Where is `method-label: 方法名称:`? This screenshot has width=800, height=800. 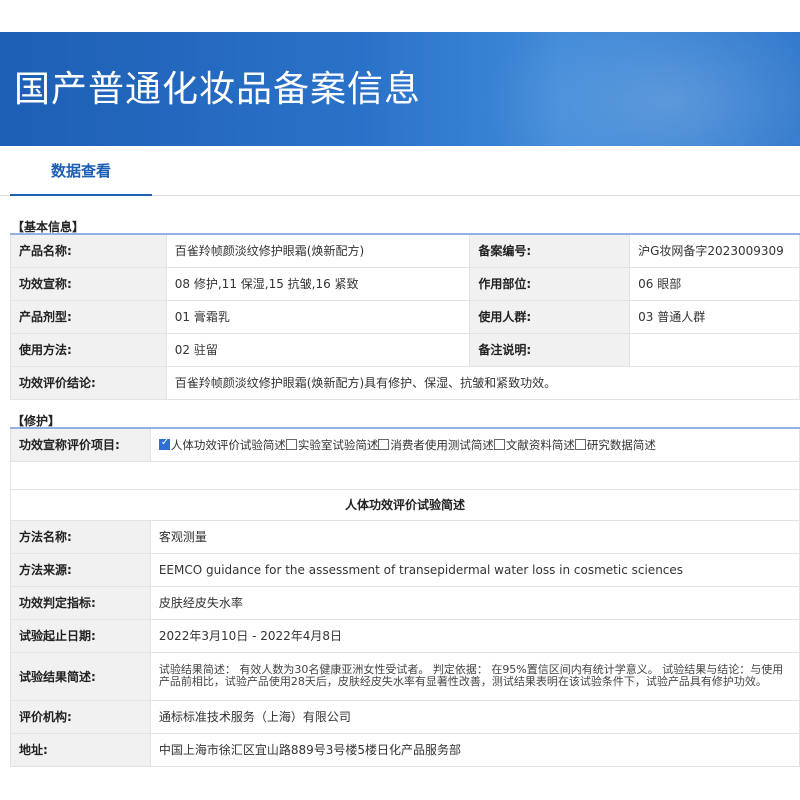
method-label: 方法名称: is located at coordinates (80, 536).